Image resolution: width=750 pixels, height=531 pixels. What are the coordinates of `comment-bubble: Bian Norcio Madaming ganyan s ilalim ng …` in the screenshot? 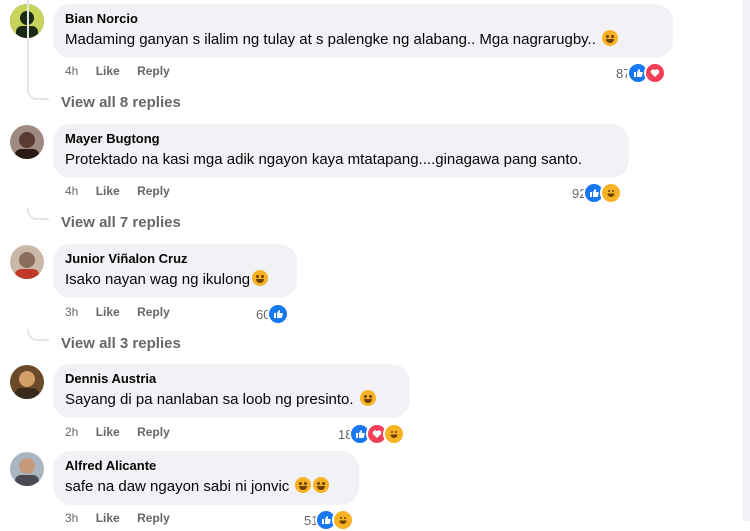 It's located at (363, 31).